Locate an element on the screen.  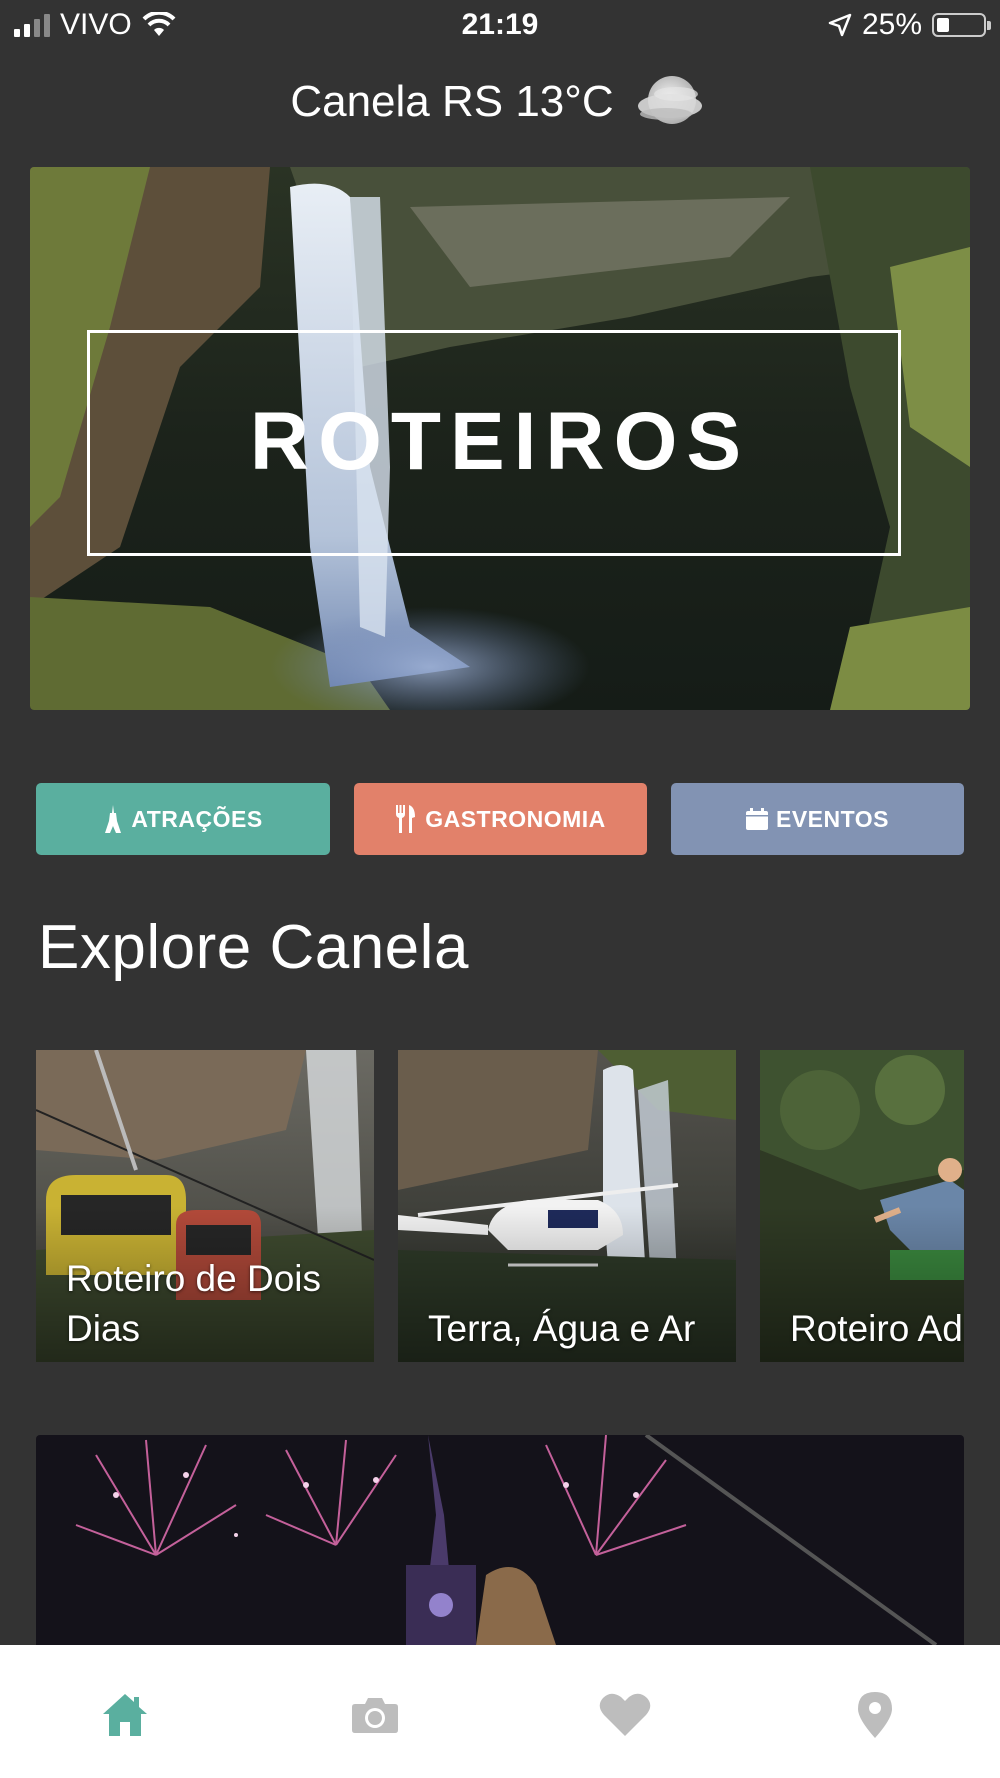
card-terra-agua-ar: Terra, Água e Ar is located at coordinates (567, 1206).